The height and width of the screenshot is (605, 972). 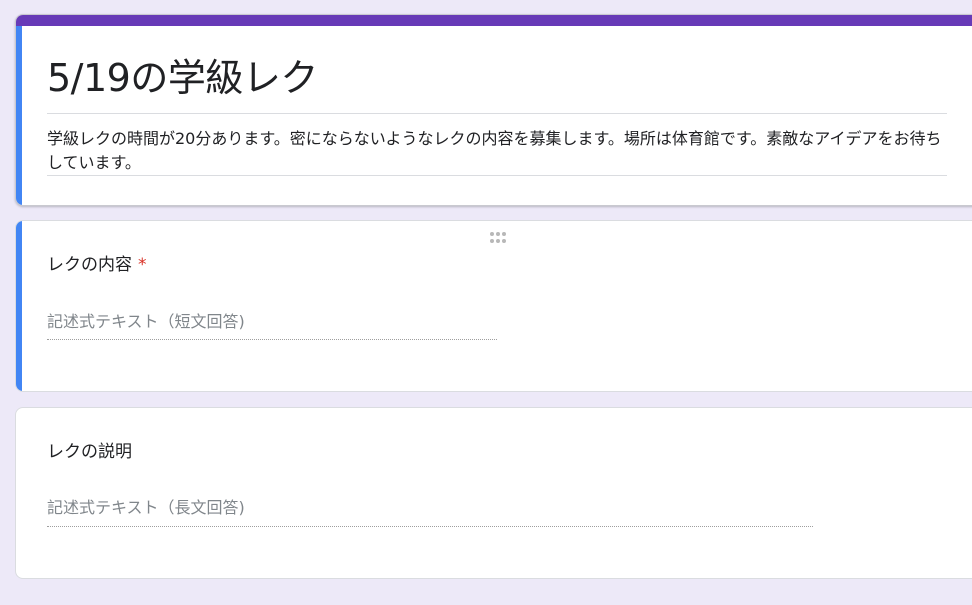 I want to click on question-title: レクの説明, so click(x=89, y=452).